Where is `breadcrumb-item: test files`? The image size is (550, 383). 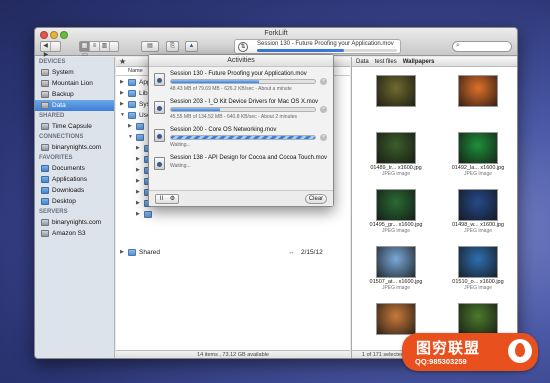
breadcrumb-item: test files is located at coordinates (386, 62).